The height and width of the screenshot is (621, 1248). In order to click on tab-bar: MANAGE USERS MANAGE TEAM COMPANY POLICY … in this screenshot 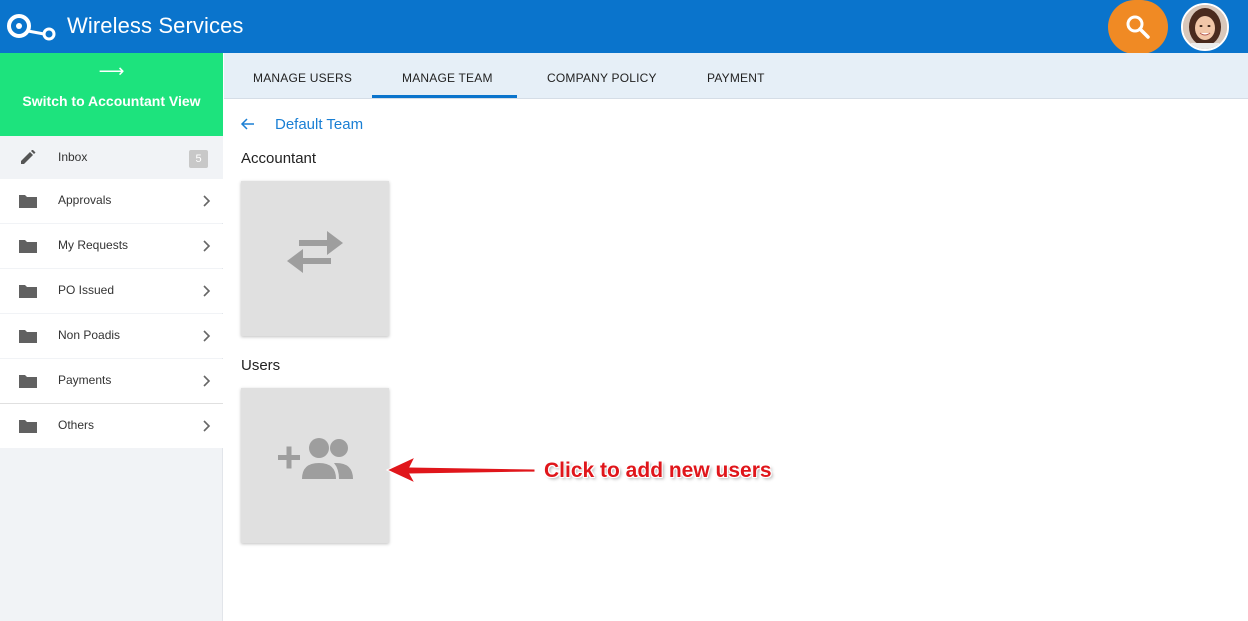, I will do `click(736, 76)`.